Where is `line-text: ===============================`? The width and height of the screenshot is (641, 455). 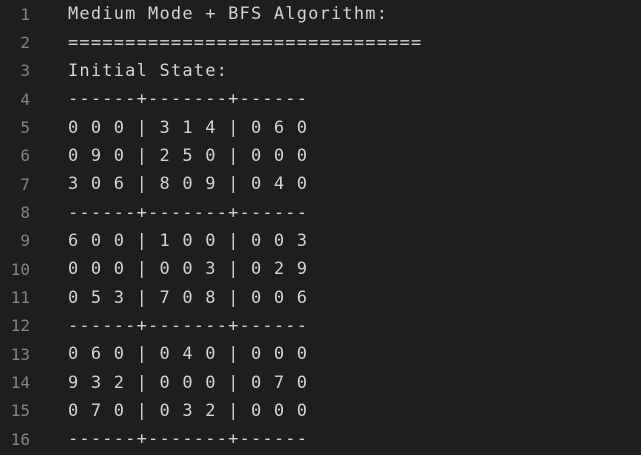
line-text: =============================== is located at coordinates (245, 42).